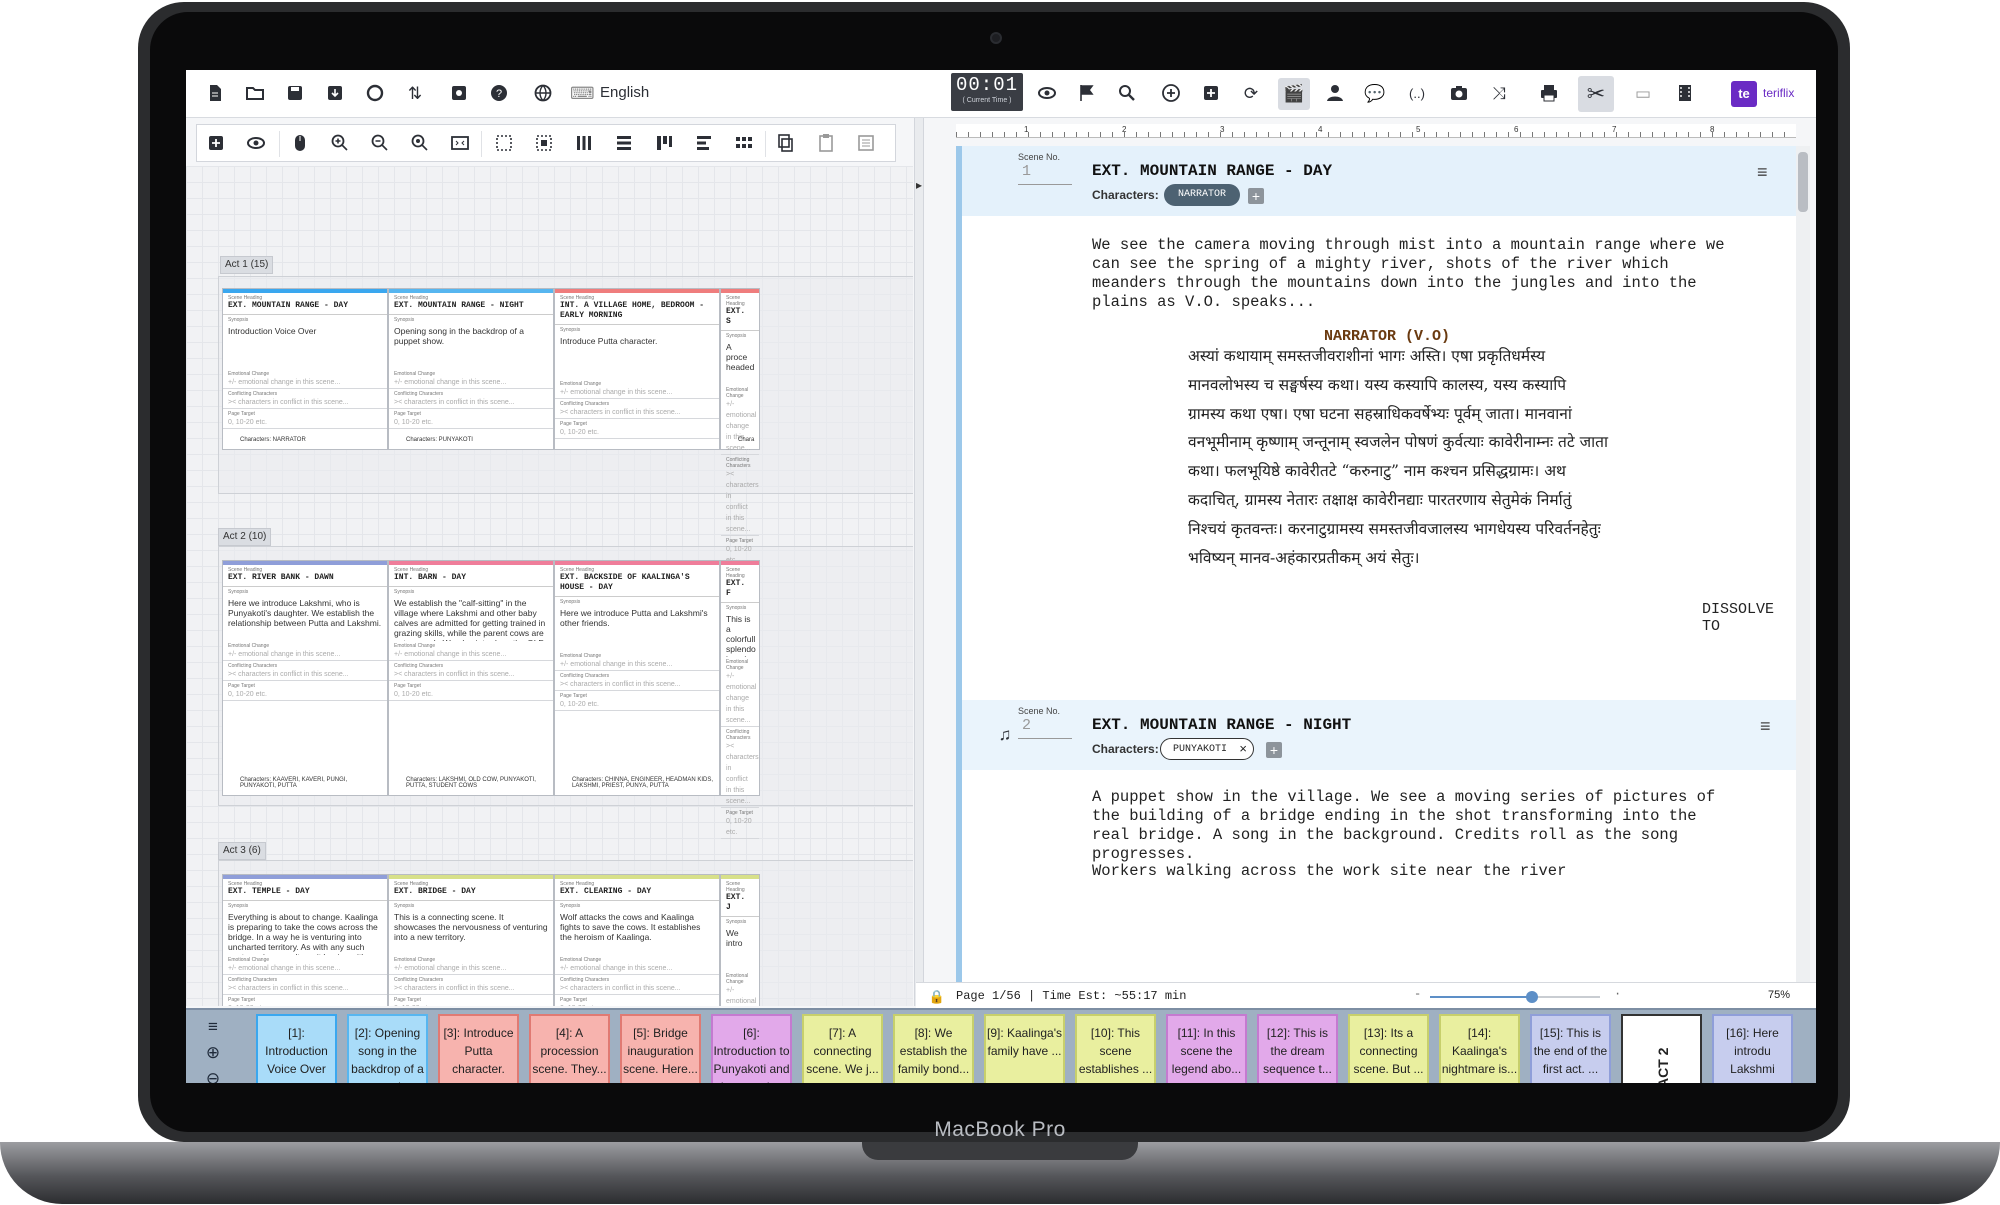 The height and width of the screenshot is (1205, 2000). Describe the element at coordinates (740, 948) in the screenshot. I see `card-synopsis: We intro` at that location.